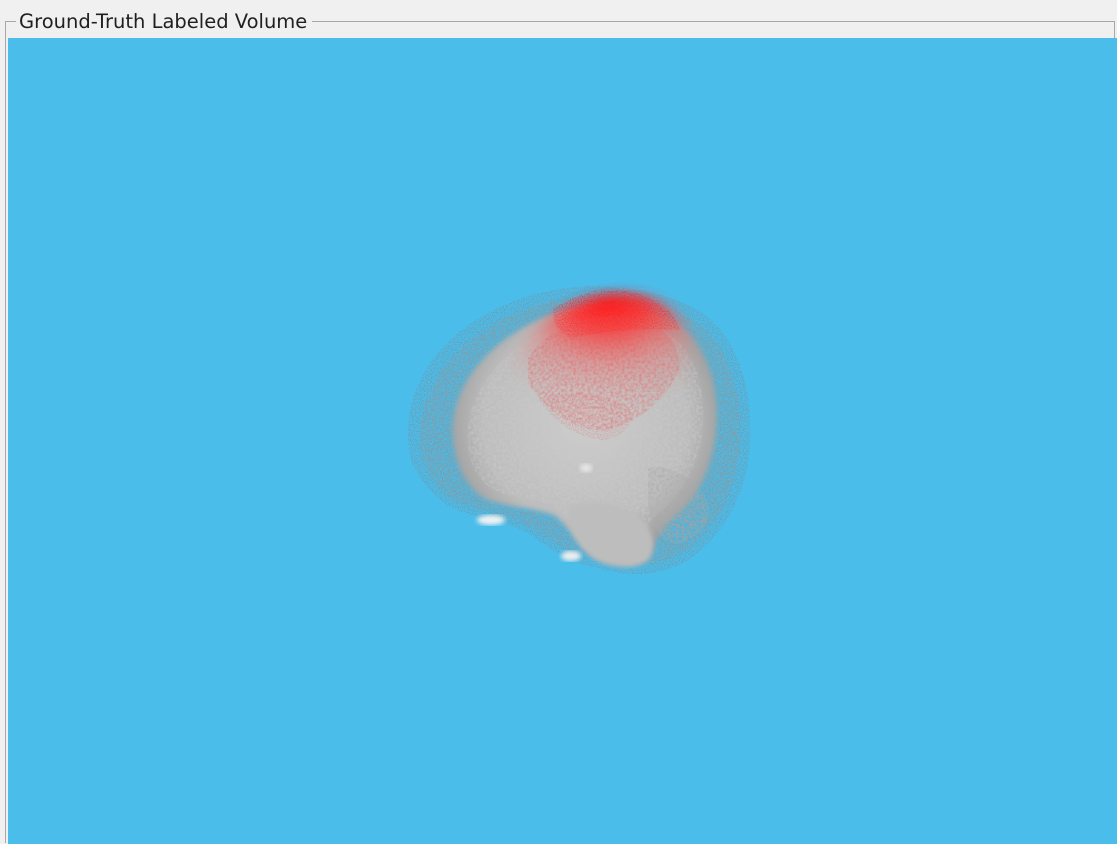 The height and width of the screenshot is (844, 1117). Describe the element at coordinates (164, 22) in the screenshot. I see `panel-title: Ground-Truth Labeled Volume` at that location.